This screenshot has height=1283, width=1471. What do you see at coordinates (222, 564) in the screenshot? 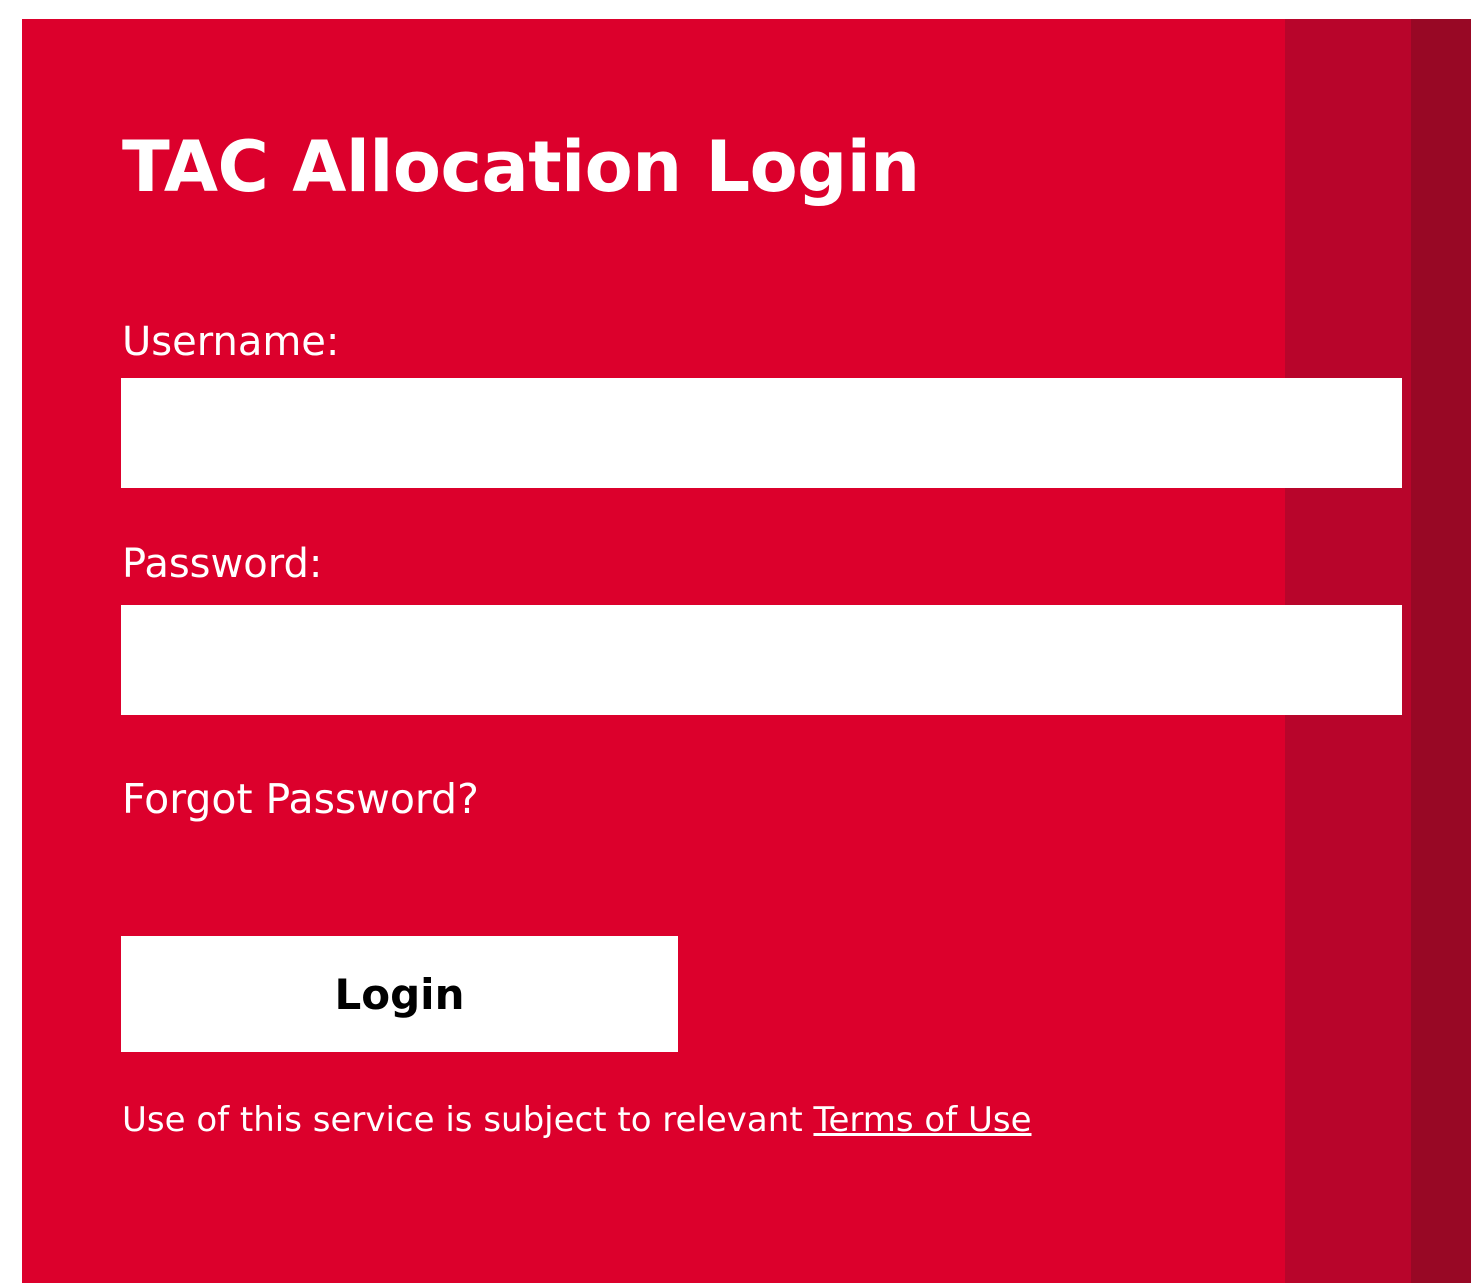
I see `password-label: Password:` at bounding box center [222, 564].